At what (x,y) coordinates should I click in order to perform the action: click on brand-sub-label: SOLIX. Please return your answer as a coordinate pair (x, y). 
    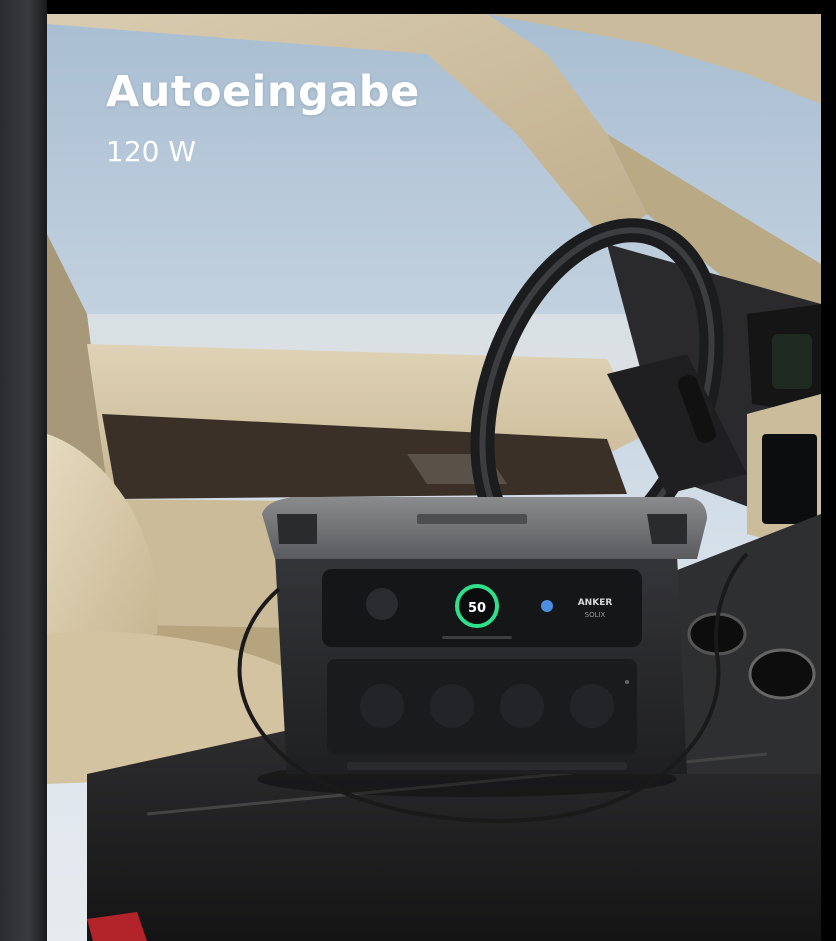
    Looking at the image, I should click on (595, 615).